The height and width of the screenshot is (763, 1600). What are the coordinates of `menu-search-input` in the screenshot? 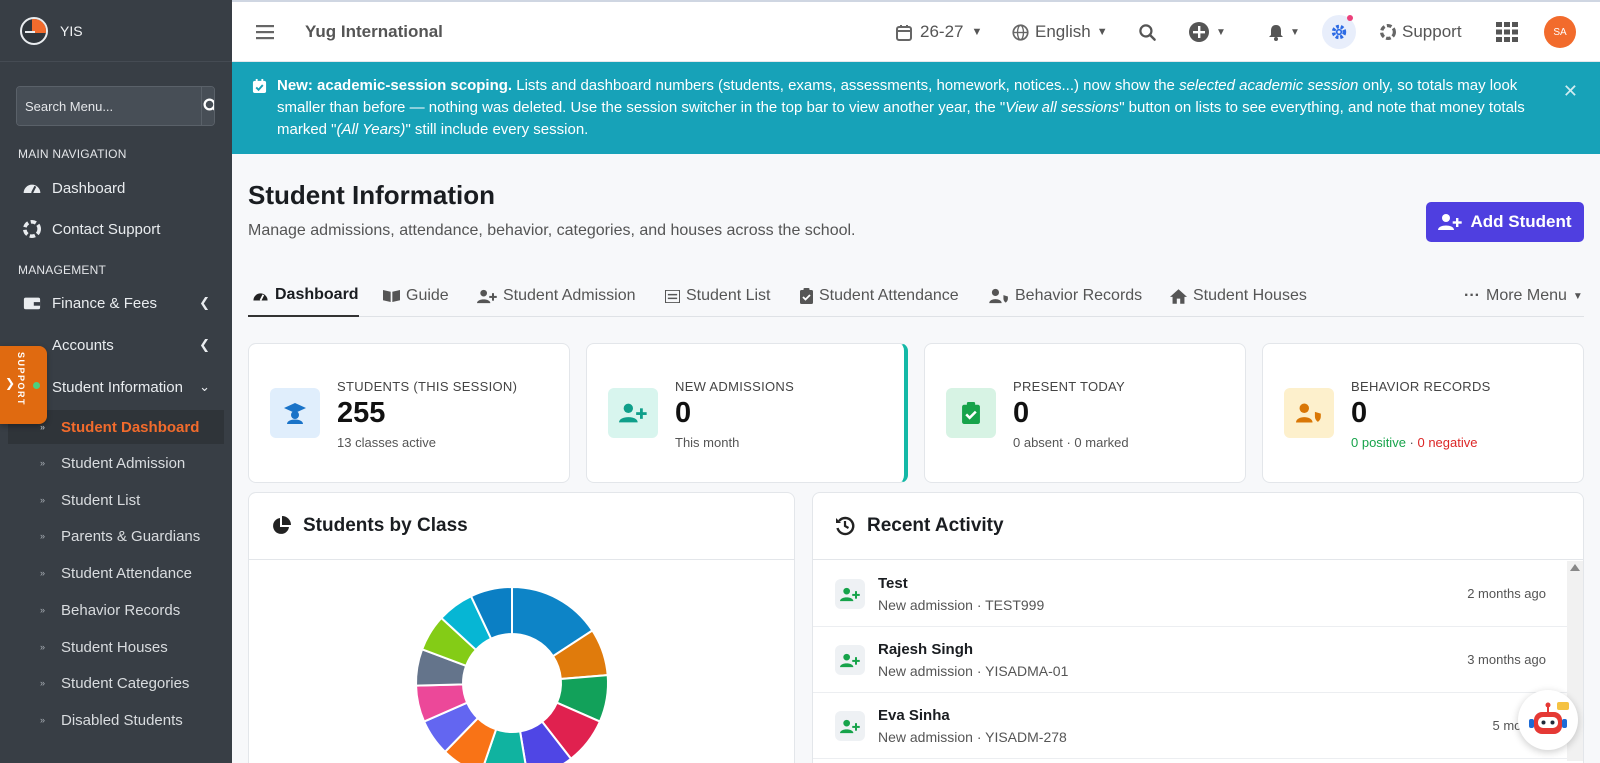 It's located at (109, 106).